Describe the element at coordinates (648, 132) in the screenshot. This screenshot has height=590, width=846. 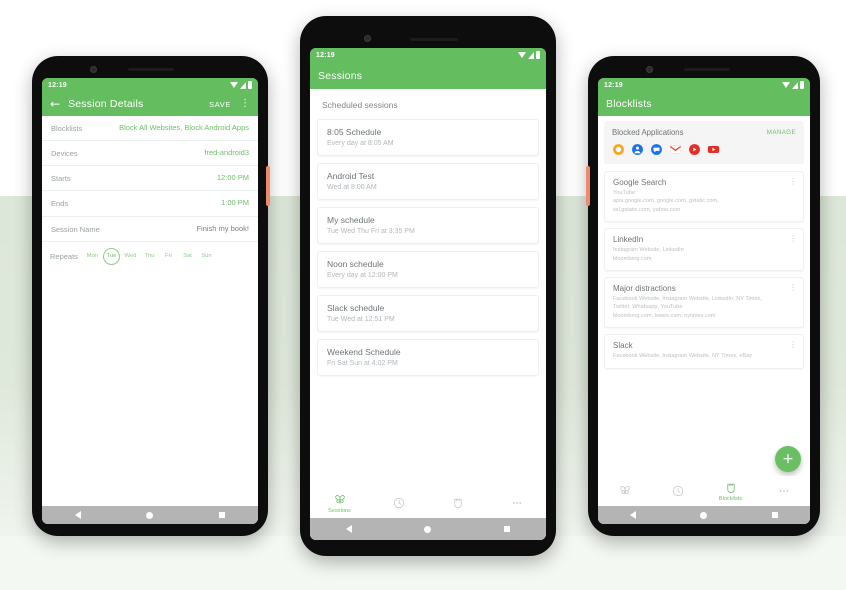
I see `blocked-applications-title: Blocked Applications` at that location.